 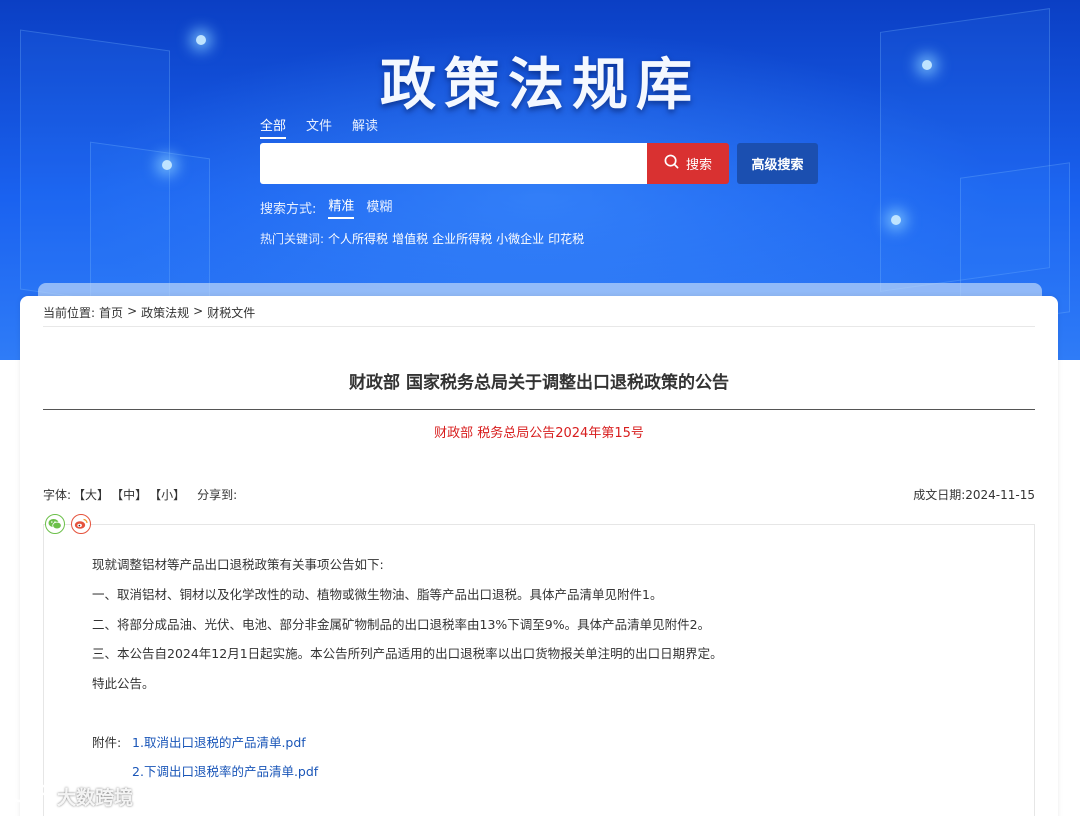 I want to click on search-tabs: 全部 文件 解读, so click(x=319, y=127).